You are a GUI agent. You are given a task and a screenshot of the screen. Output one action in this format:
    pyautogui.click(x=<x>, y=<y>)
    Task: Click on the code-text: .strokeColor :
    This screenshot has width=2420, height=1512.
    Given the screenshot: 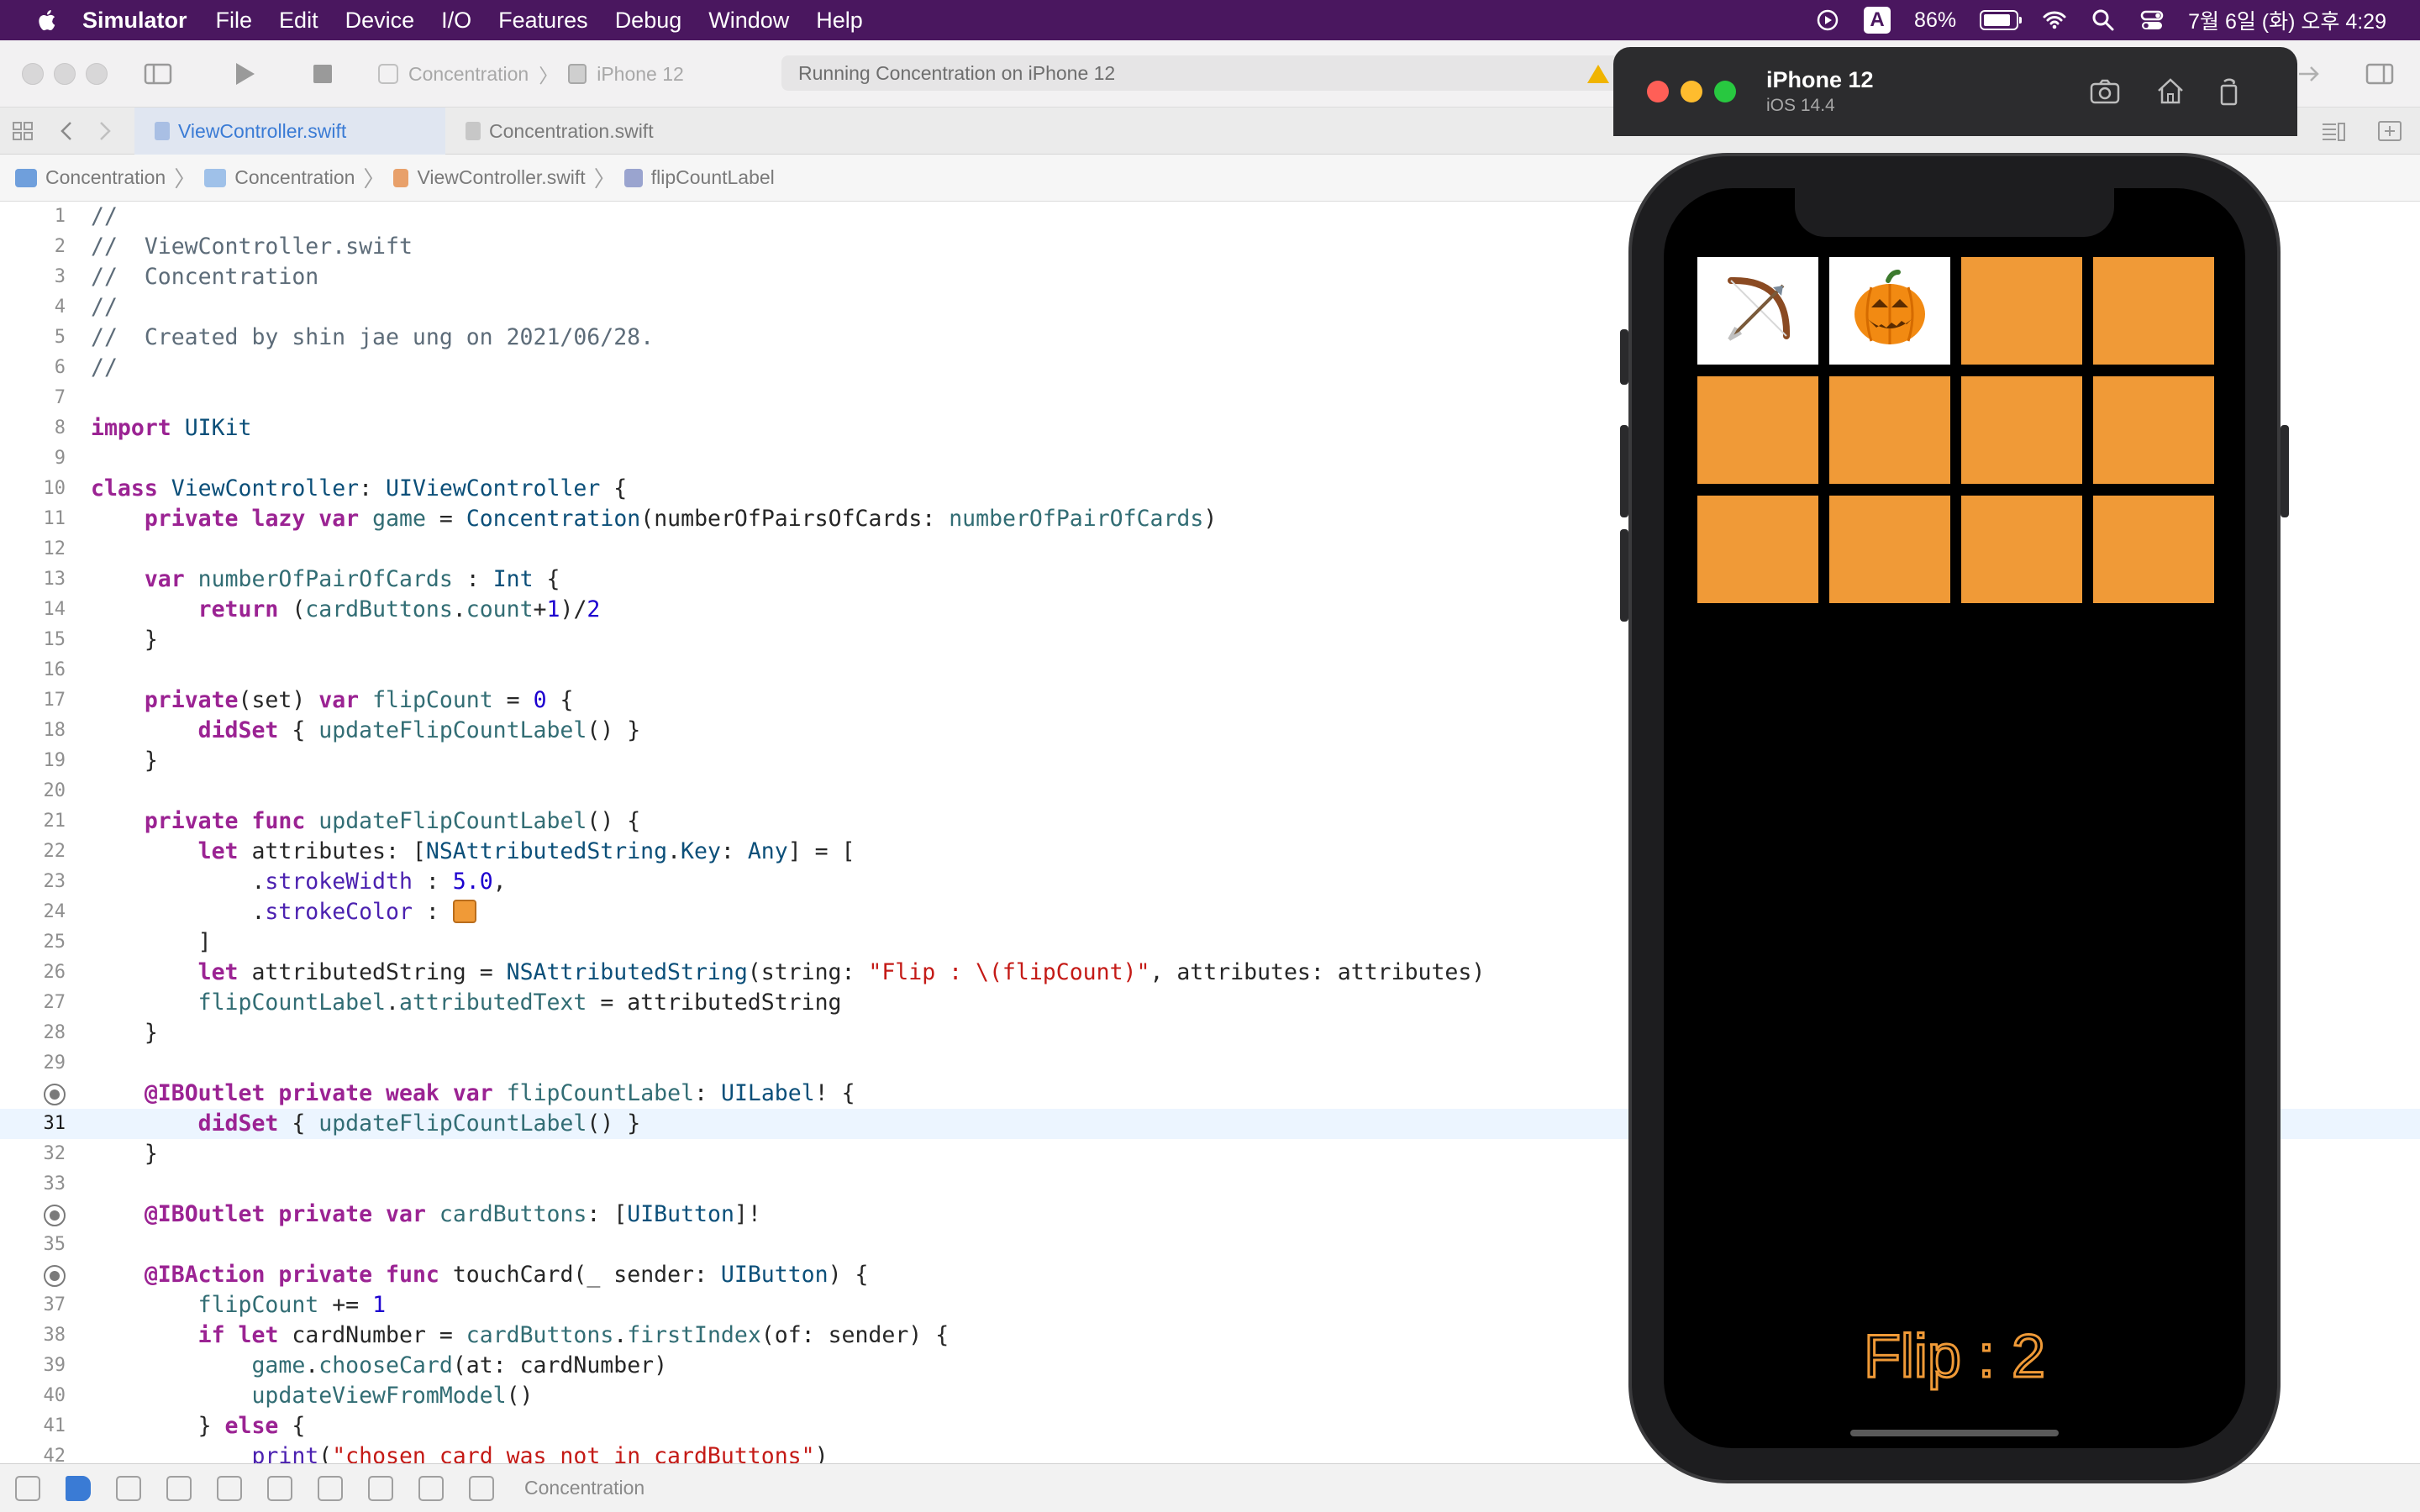 What is the action you would take?
    pyautogui.click(x=284, y=912)
    